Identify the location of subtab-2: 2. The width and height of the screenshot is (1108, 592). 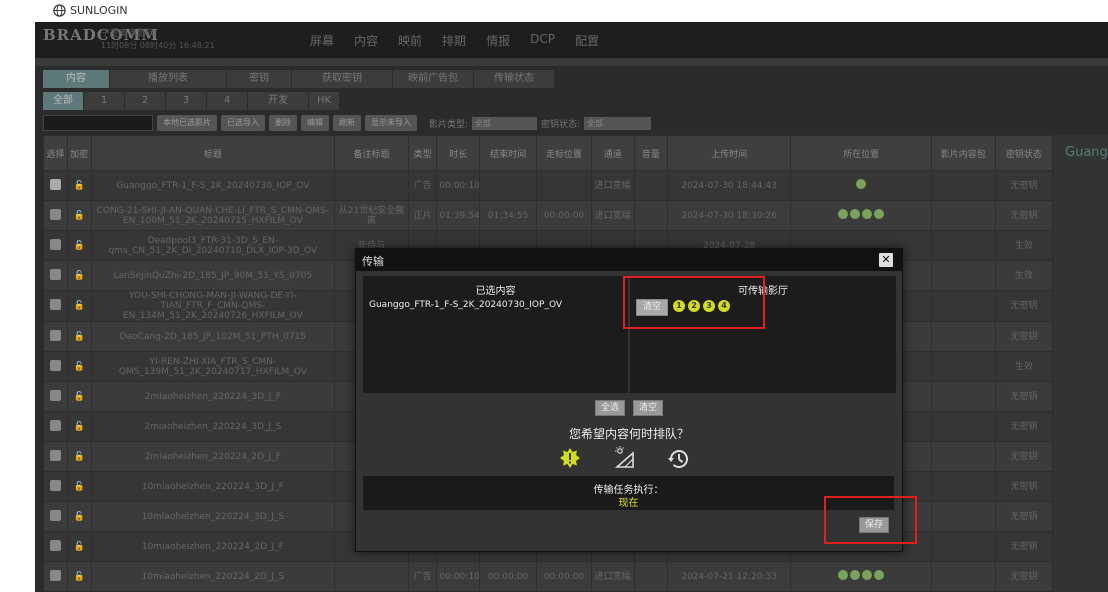
(145, 101).